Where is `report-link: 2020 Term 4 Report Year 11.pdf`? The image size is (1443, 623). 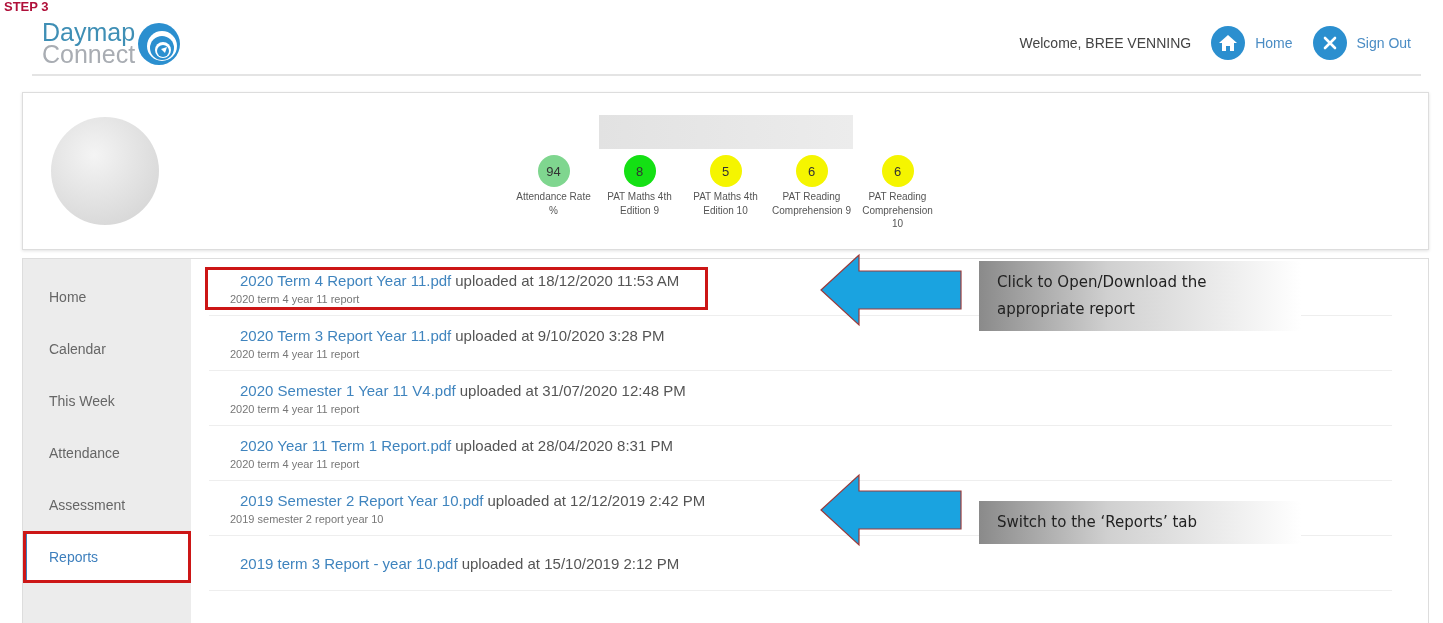
report-link: 2020 Term 4 Report Year 11.pdf is located at coordinates (346, 280).